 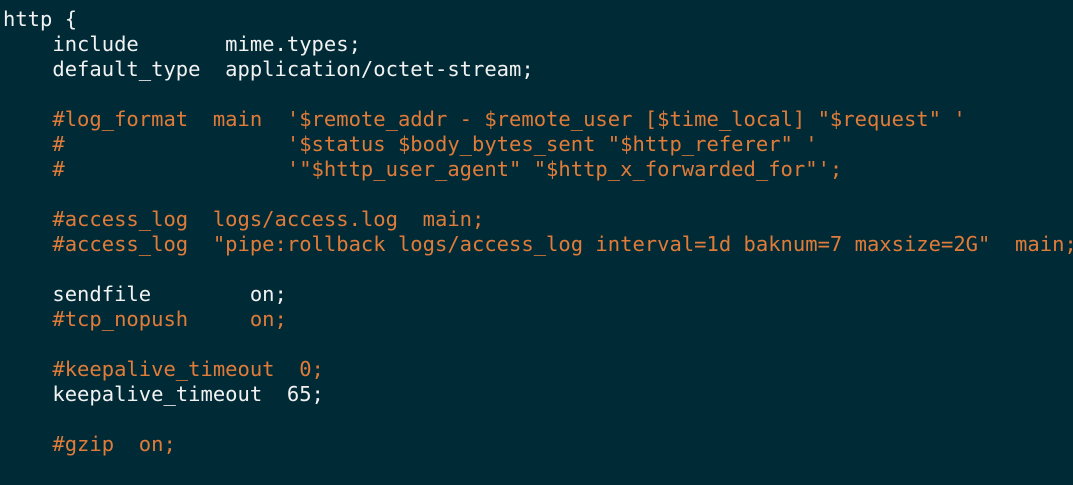 I want to click on code-line: include mime.types;, so click(x=182, y=44).